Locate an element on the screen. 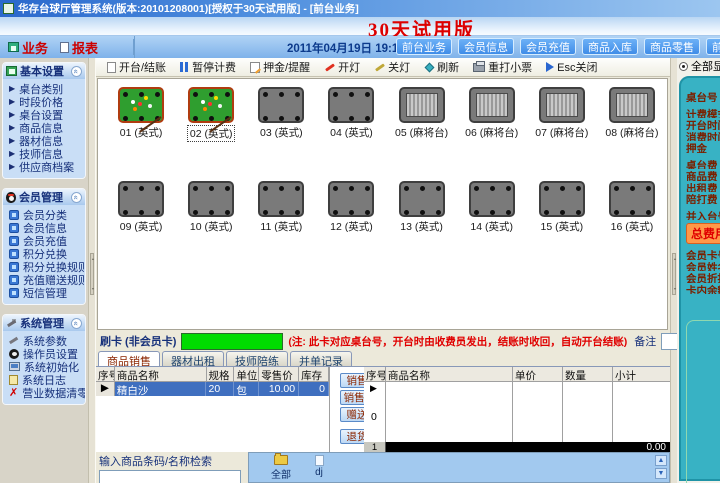 The height and width of the screenshot is (483, 720). tab-coach-practice: 技师陪练 is located at coordinates (257, 359).